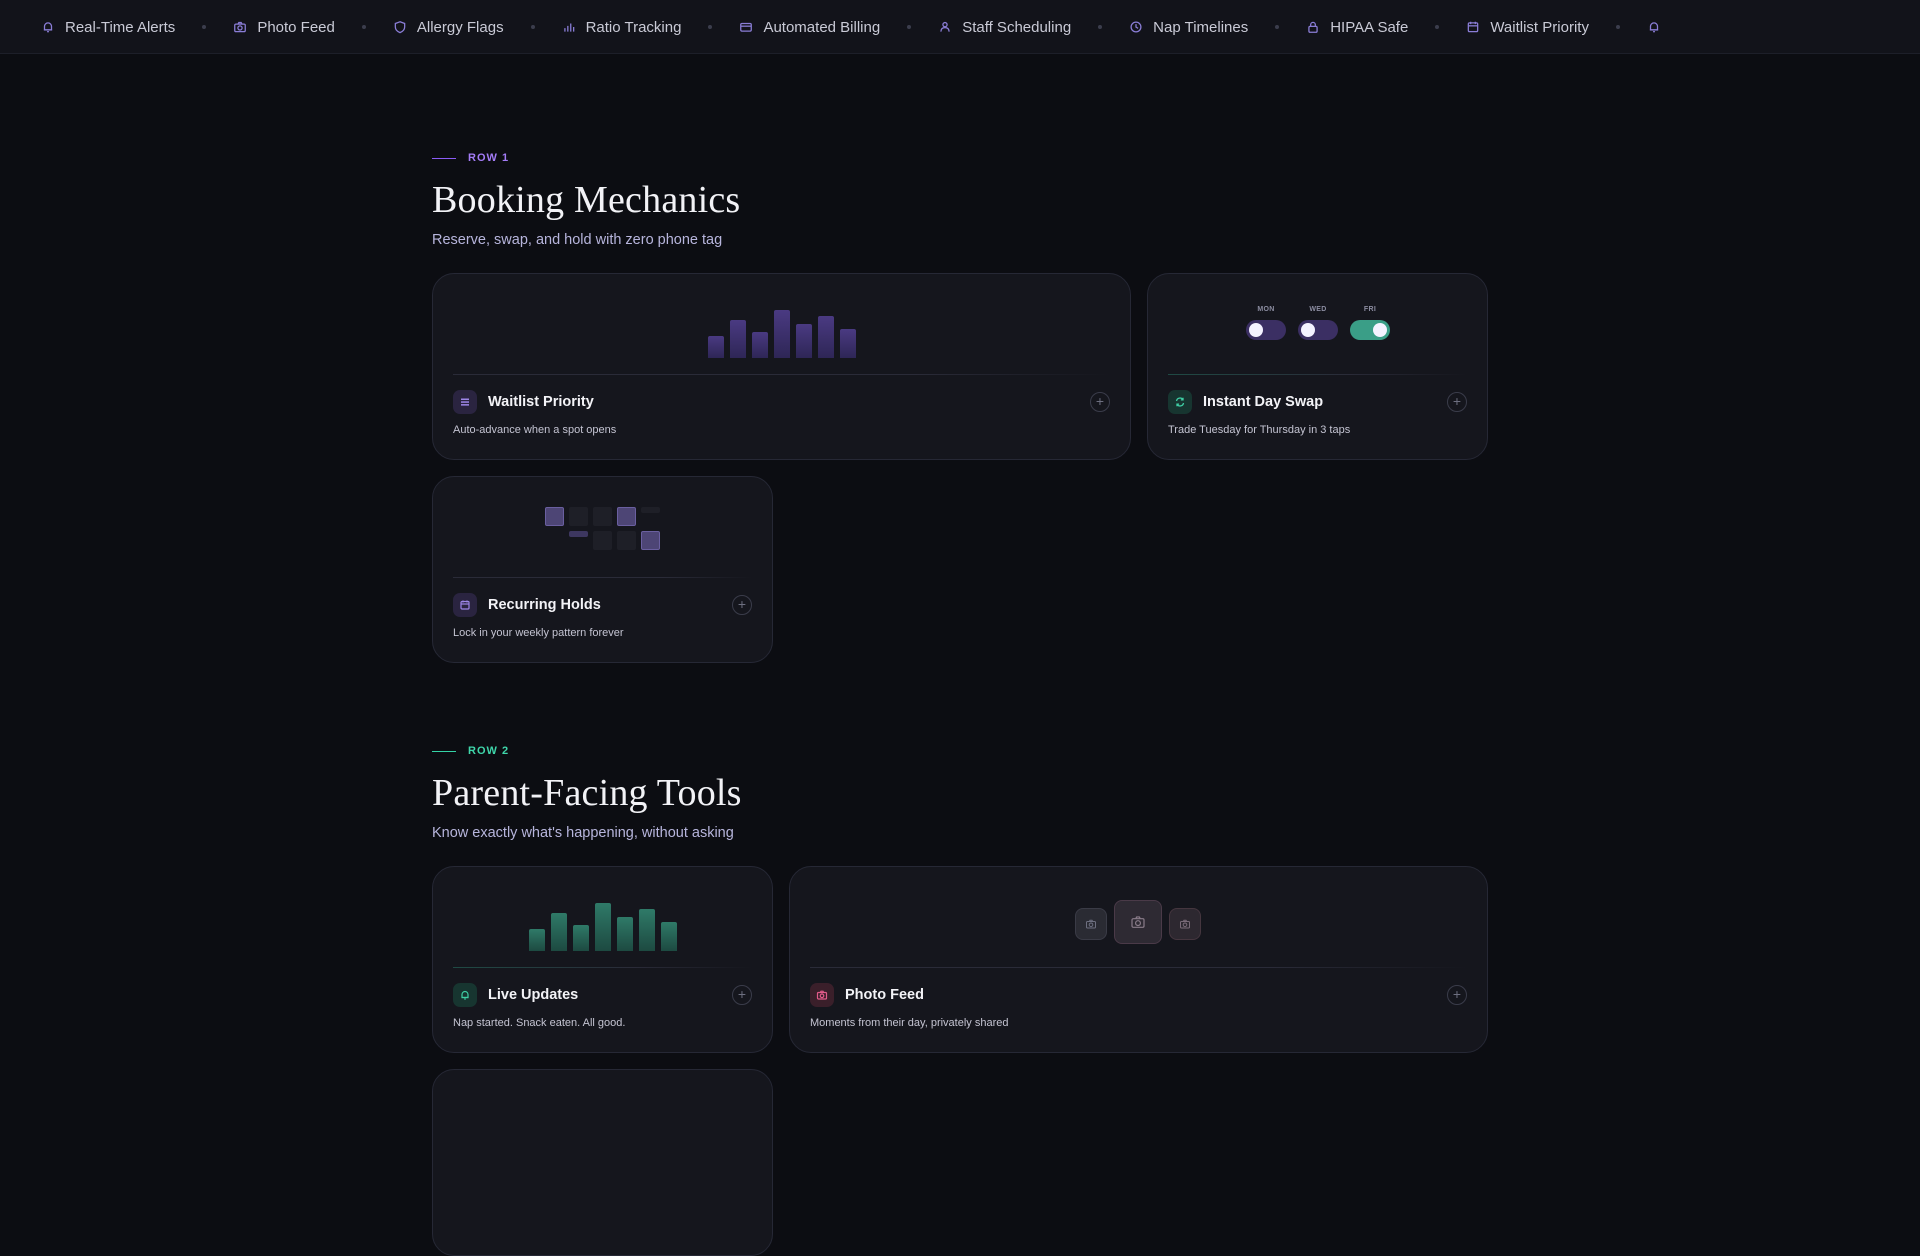 The height and width of the screenshot is (1256, 1920). I want to click on ticker-item: HIPAA Safe, so click(1356, 27).